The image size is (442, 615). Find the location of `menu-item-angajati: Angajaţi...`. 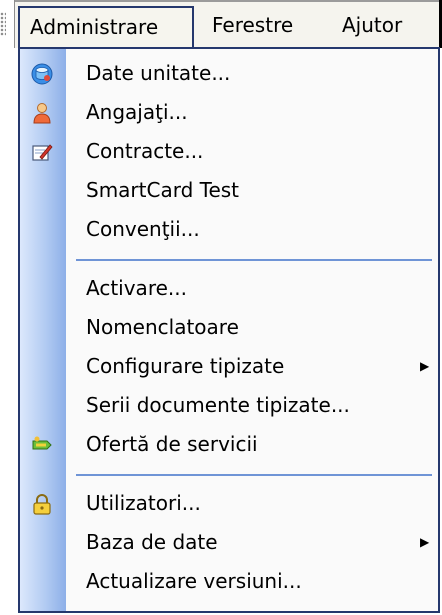

menu-item-angajati: Angajaţi... is located at coordinates (229, 112).